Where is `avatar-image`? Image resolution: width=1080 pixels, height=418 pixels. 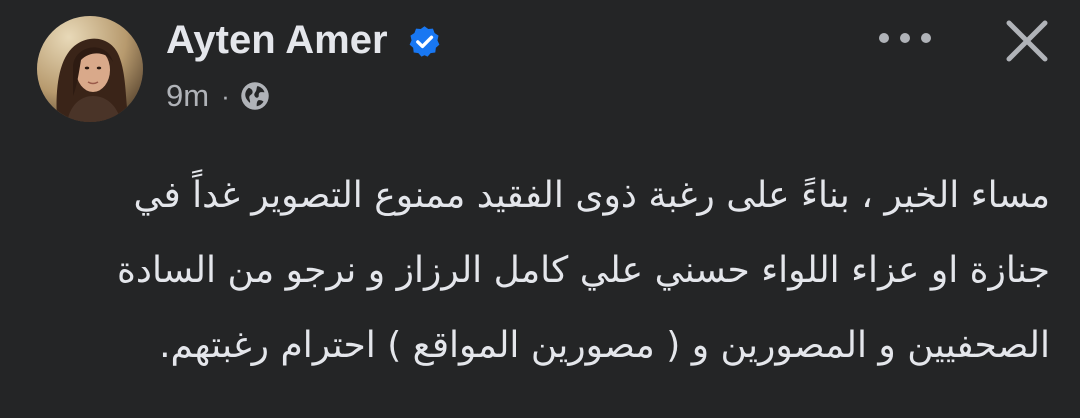
avatar-image is located at coordinates (90, 69).